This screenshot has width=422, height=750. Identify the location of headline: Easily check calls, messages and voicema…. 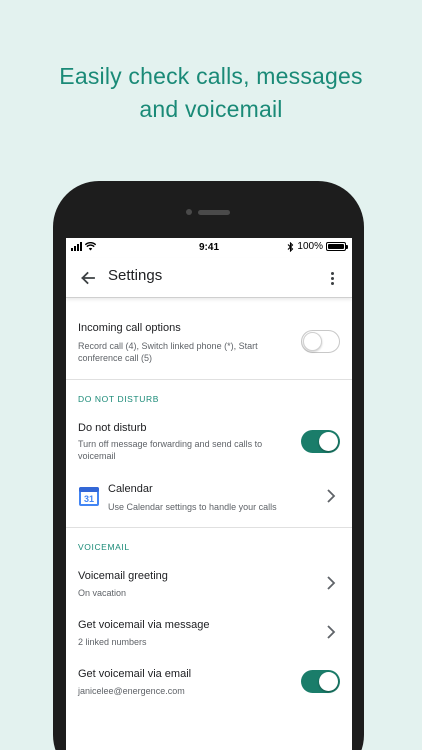
(211, 93).